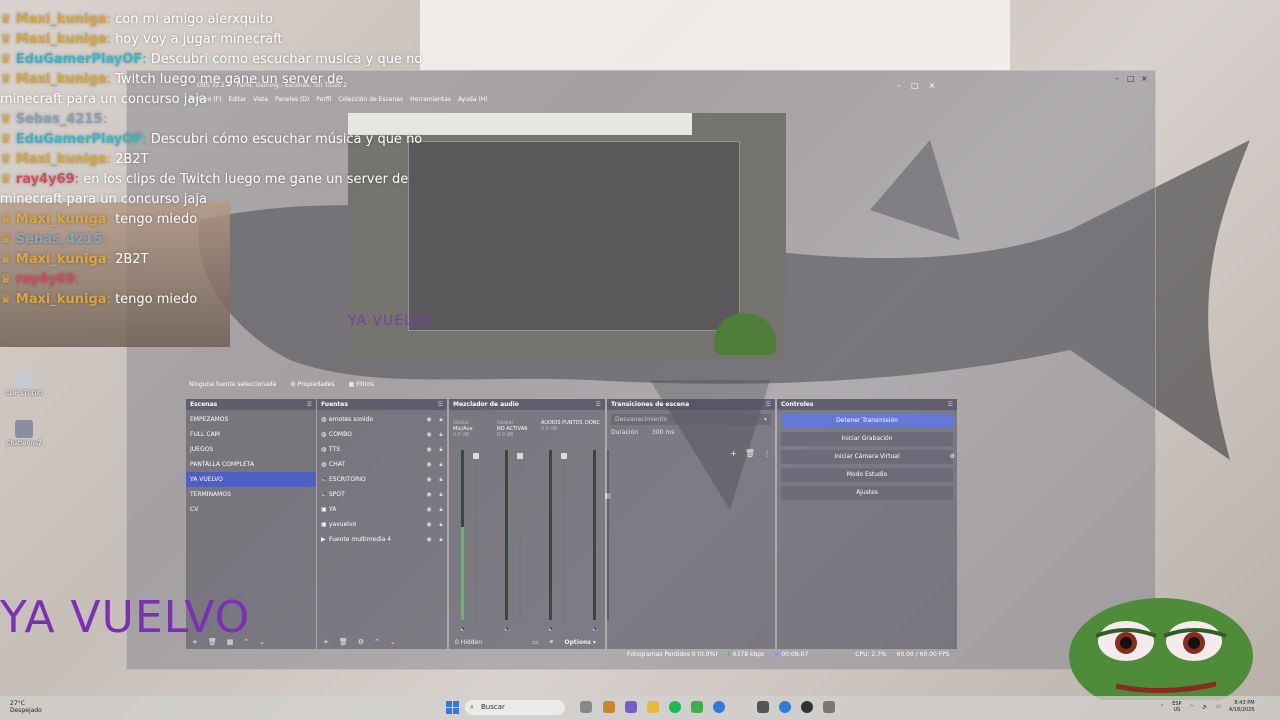 The width and height of the screenshot is (1280, 720). I want to click on remove-source-icon: 🗑, so click(343, 642).